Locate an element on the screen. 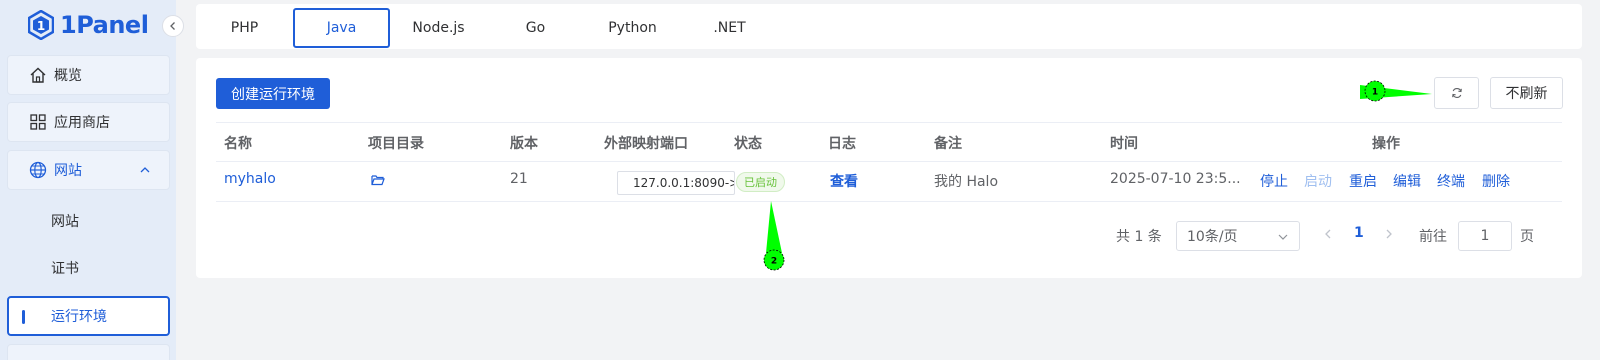 The image size is (1600, 360). folder-open-icon is located at coordinates (378, 180).